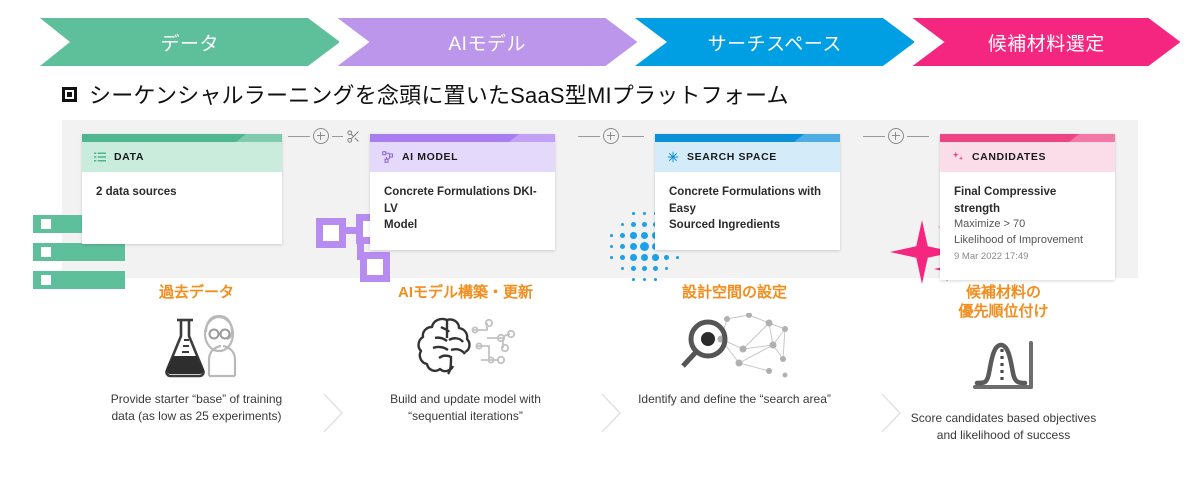 The height and width of the screenshot is (500, 1200). Describe the element at coordinates (734, 292) in the screenshot. I see `step-search-space-label: 設計空間の設定` at that location.